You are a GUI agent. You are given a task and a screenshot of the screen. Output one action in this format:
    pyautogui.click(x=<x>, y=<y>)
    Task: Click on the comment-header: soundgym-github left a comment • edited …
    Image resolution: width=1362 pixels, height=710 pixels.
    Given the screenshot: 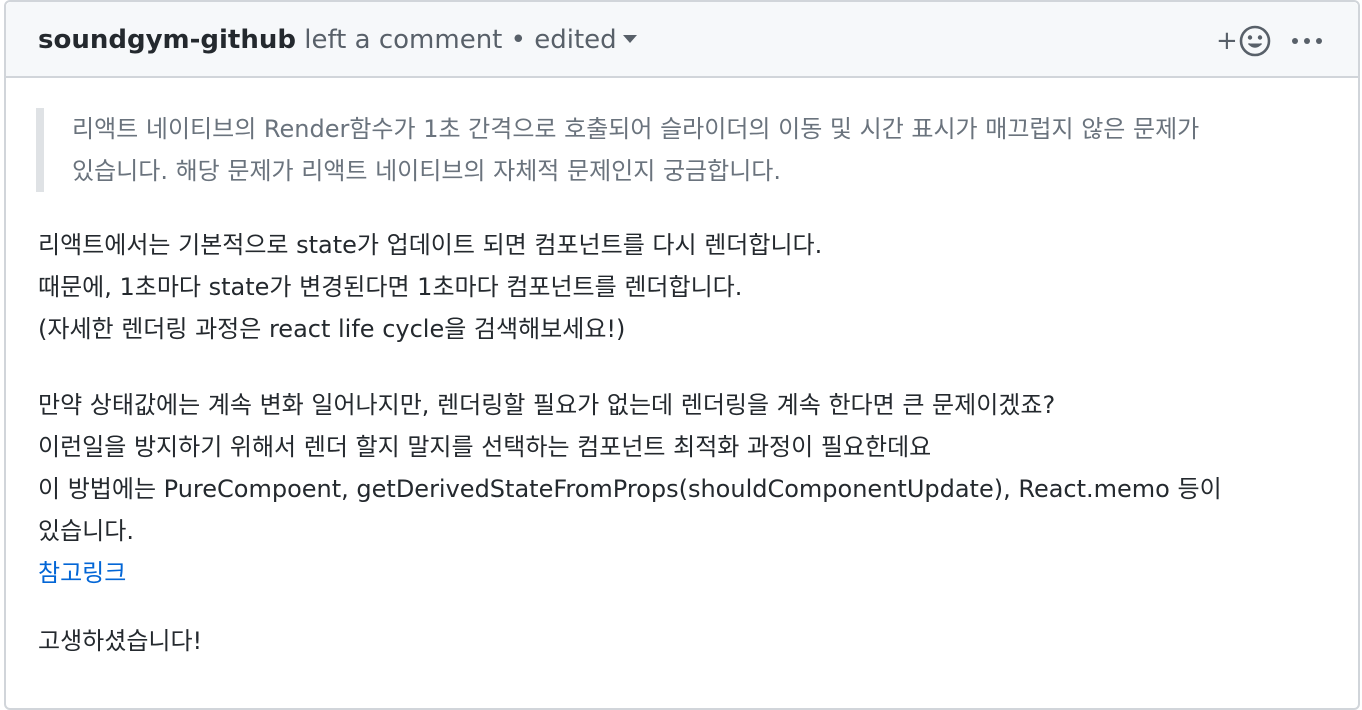 What is the action you would take?
    pyautogui.click(x=682, y=40)
    